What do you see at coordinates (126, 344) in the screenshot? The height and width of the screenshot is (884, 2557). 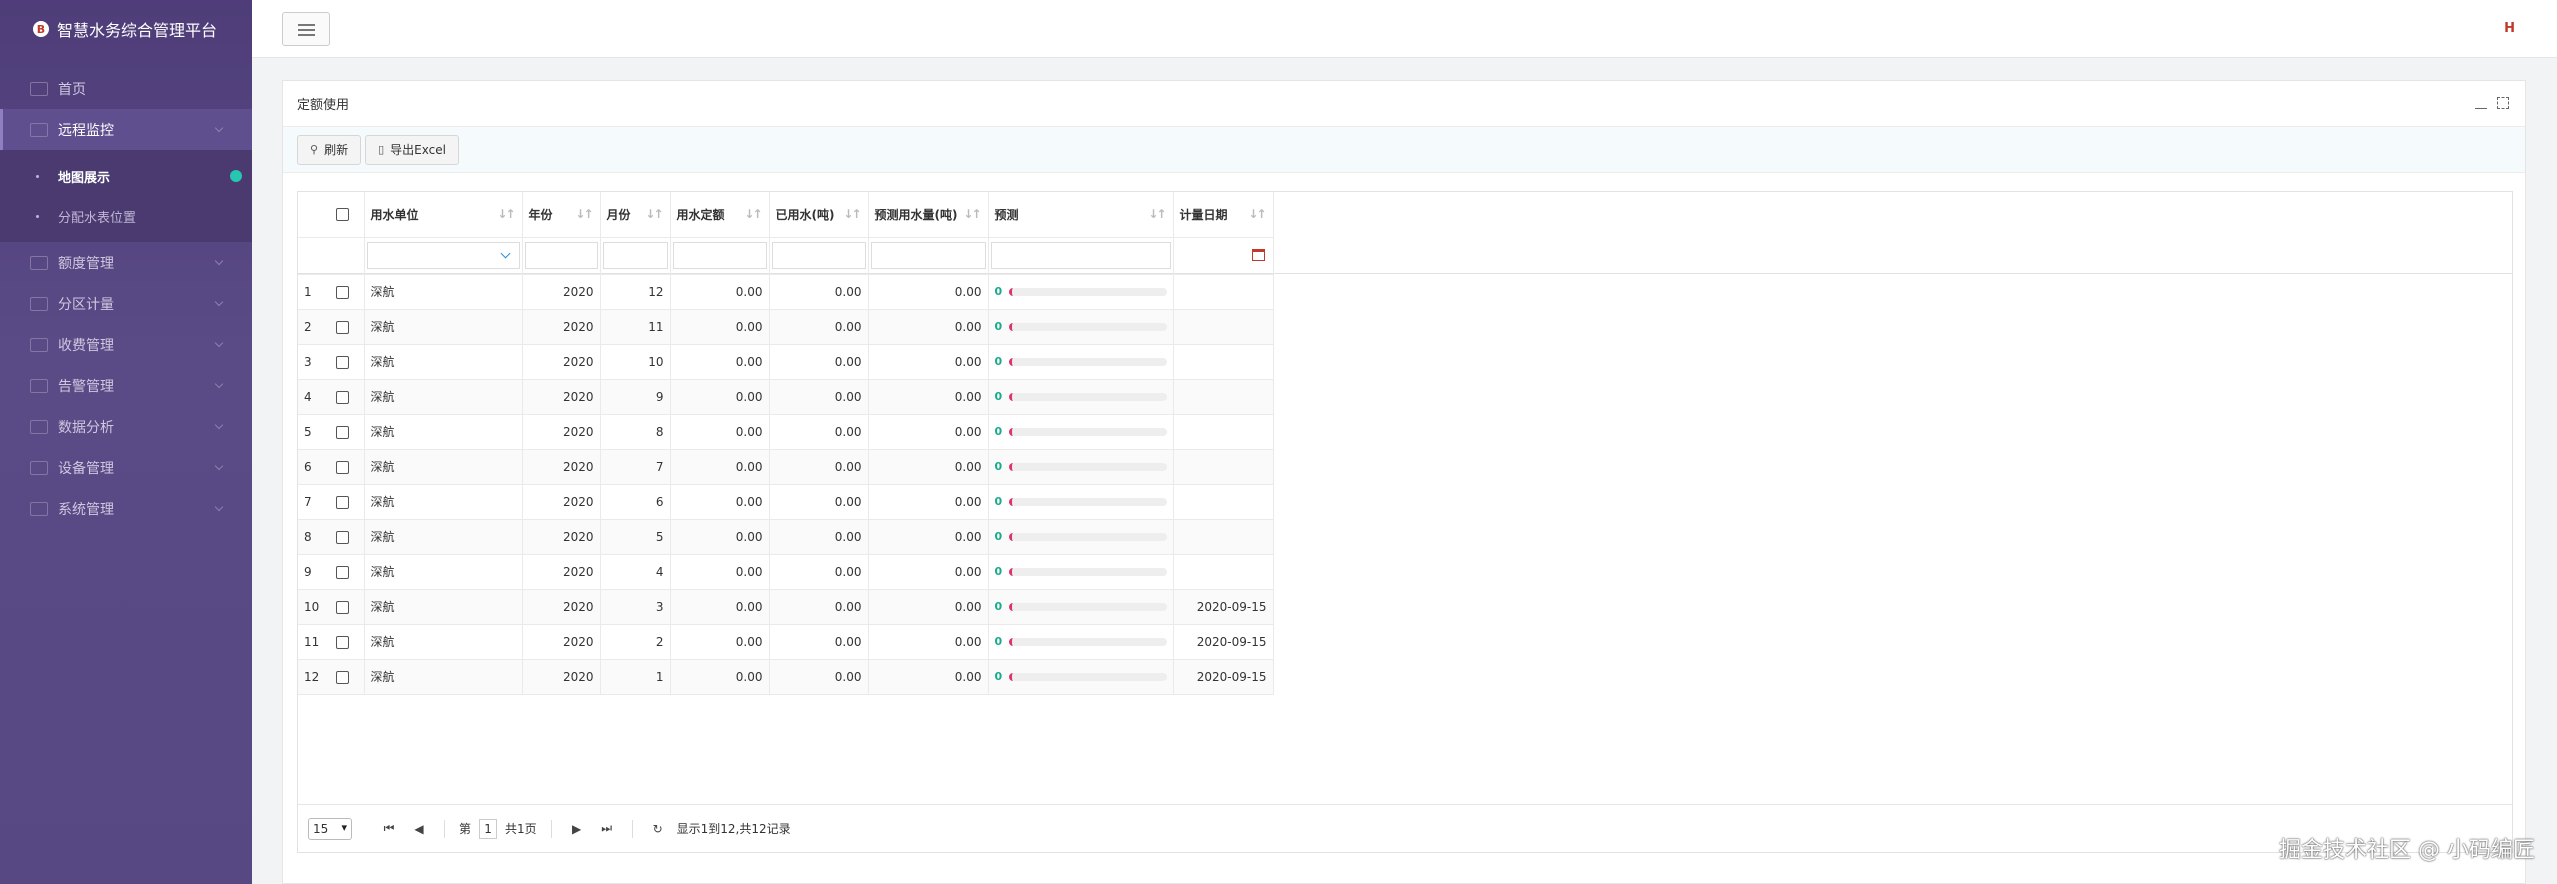 I see `sidebar-item-fees: 收费管理` at bounding box center [126, 344].